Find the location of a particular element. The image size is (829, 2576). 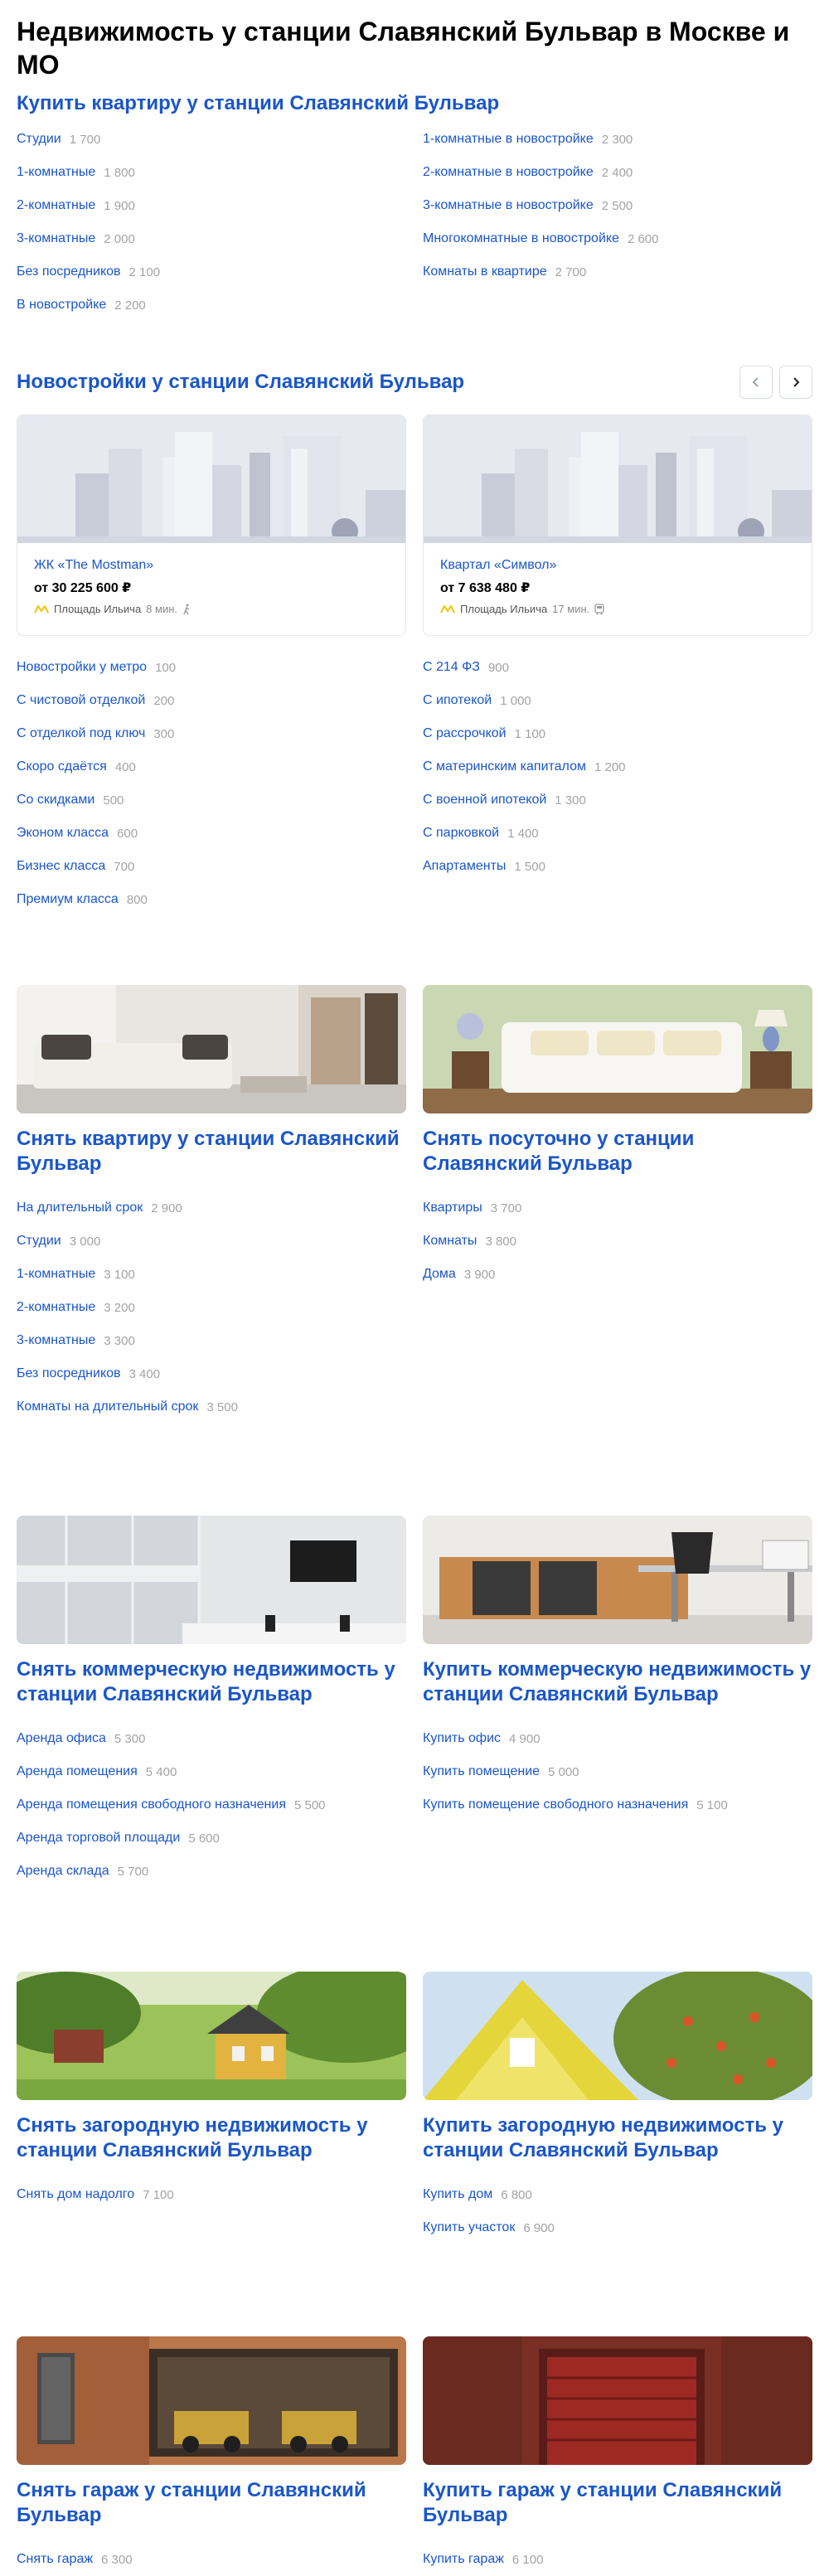

list-item: С военной ипотекой 1 300 is located at coordinates (617, 800).